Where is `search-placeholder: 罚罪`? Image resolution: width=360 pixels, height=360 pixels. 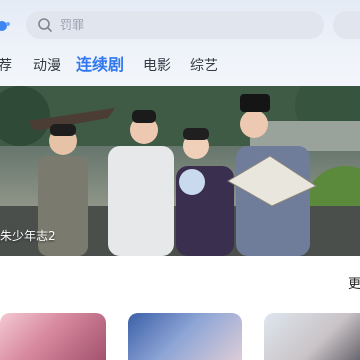 search-placeholder: 罚罪 is located at coordinates (72, 25).